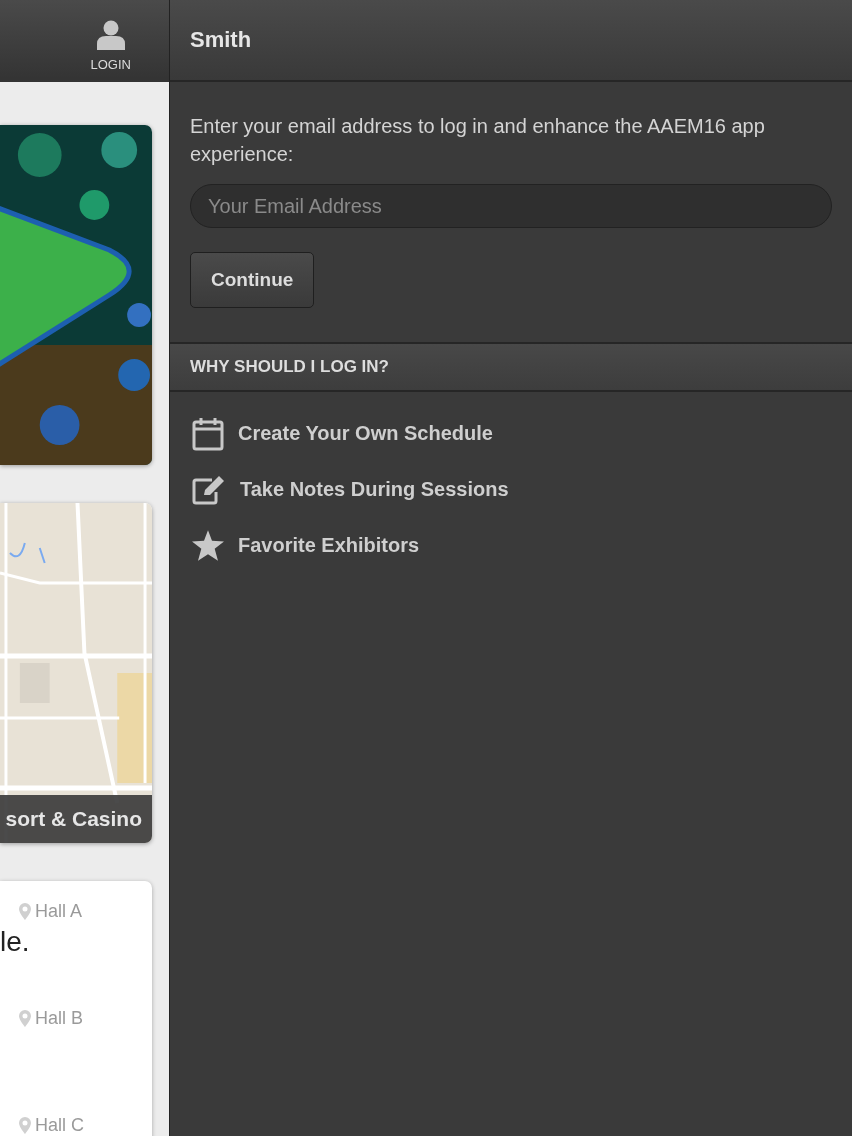  Describe the element at coordinates (76, 819) in the screenshot. I see `venue-caption: sort & Casino` at that location.